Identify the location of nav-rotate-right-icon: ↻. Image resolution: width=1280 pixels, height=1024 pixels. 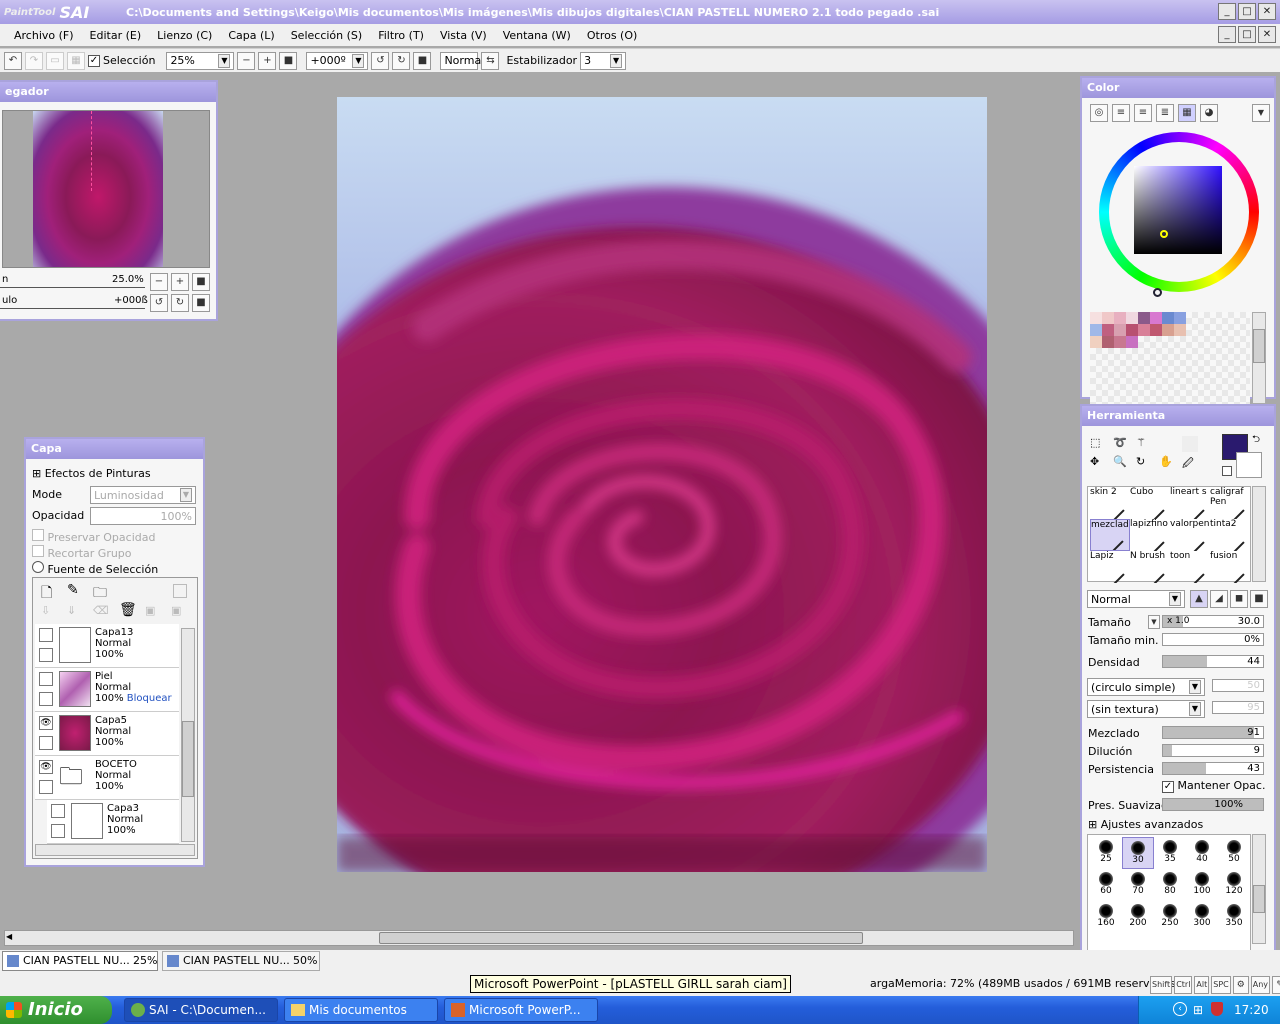
(180, 303).